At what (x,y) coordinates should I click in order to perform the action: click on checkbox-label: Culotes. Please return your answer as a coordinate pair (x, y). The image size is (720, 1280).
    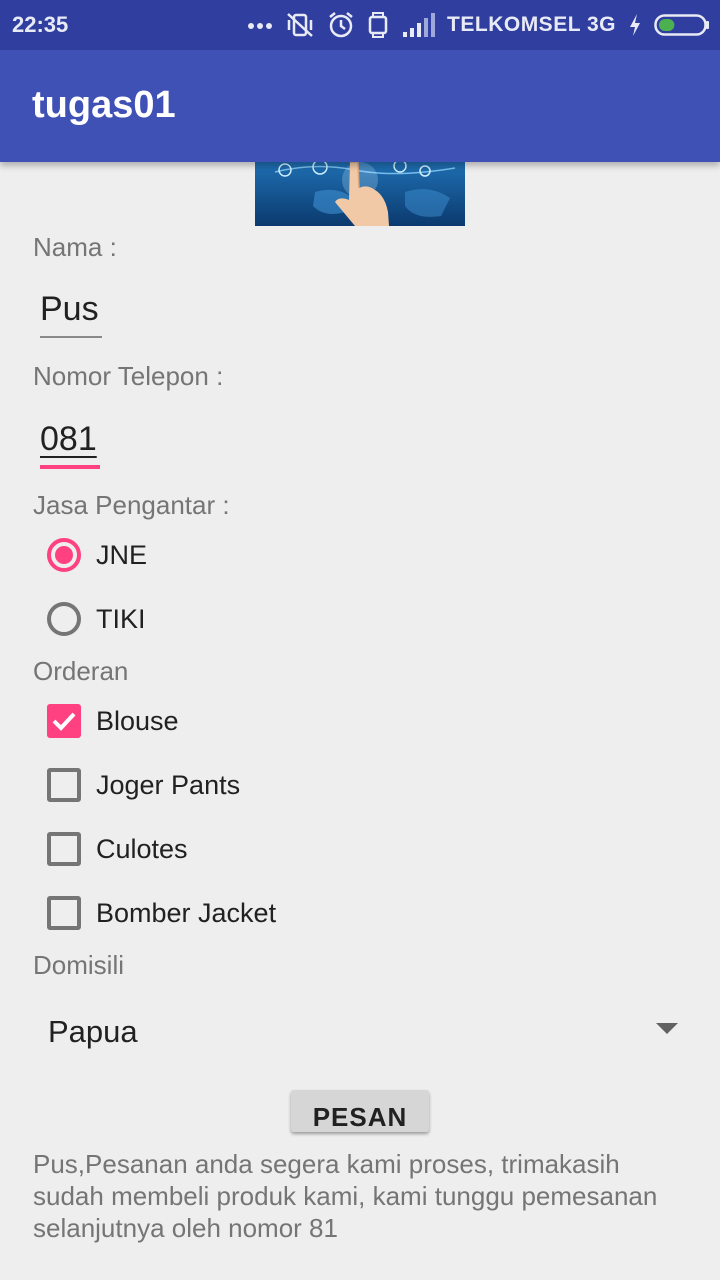
    Looking at the image, I should click on (142, 848).